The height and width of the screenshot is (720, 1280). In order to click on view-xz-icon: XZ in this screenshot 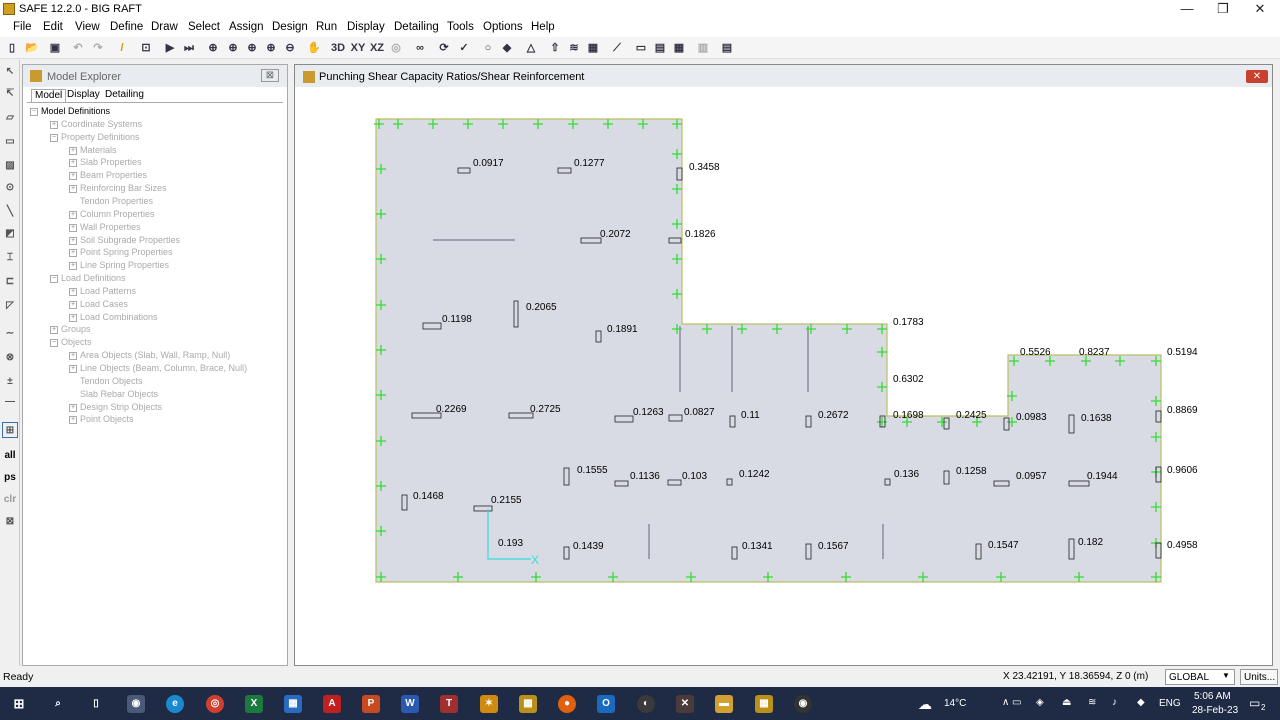, I will do `click(377, 48)`.